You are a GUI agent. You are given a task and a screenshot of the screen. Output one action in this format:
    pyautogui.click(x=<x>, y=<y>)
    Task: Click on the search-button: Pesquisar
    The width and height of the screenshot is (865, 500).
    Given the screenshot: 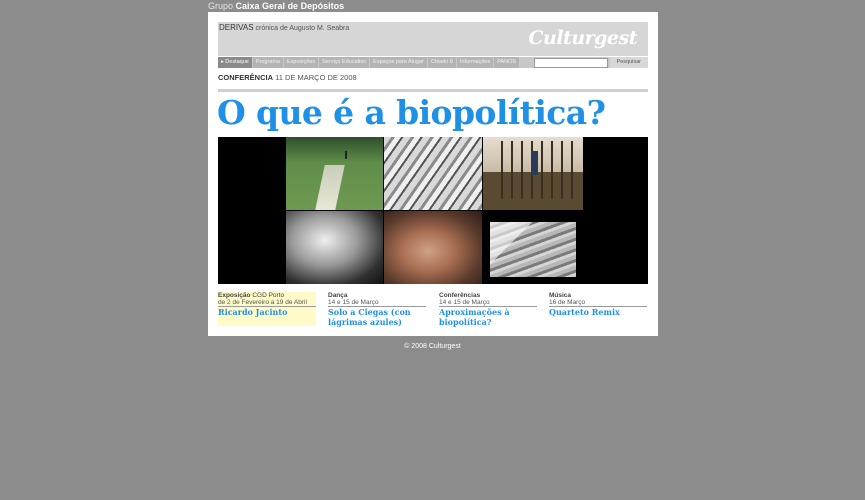 What is the action you would take?
    pyautogui.click(x=628, y=62)
    